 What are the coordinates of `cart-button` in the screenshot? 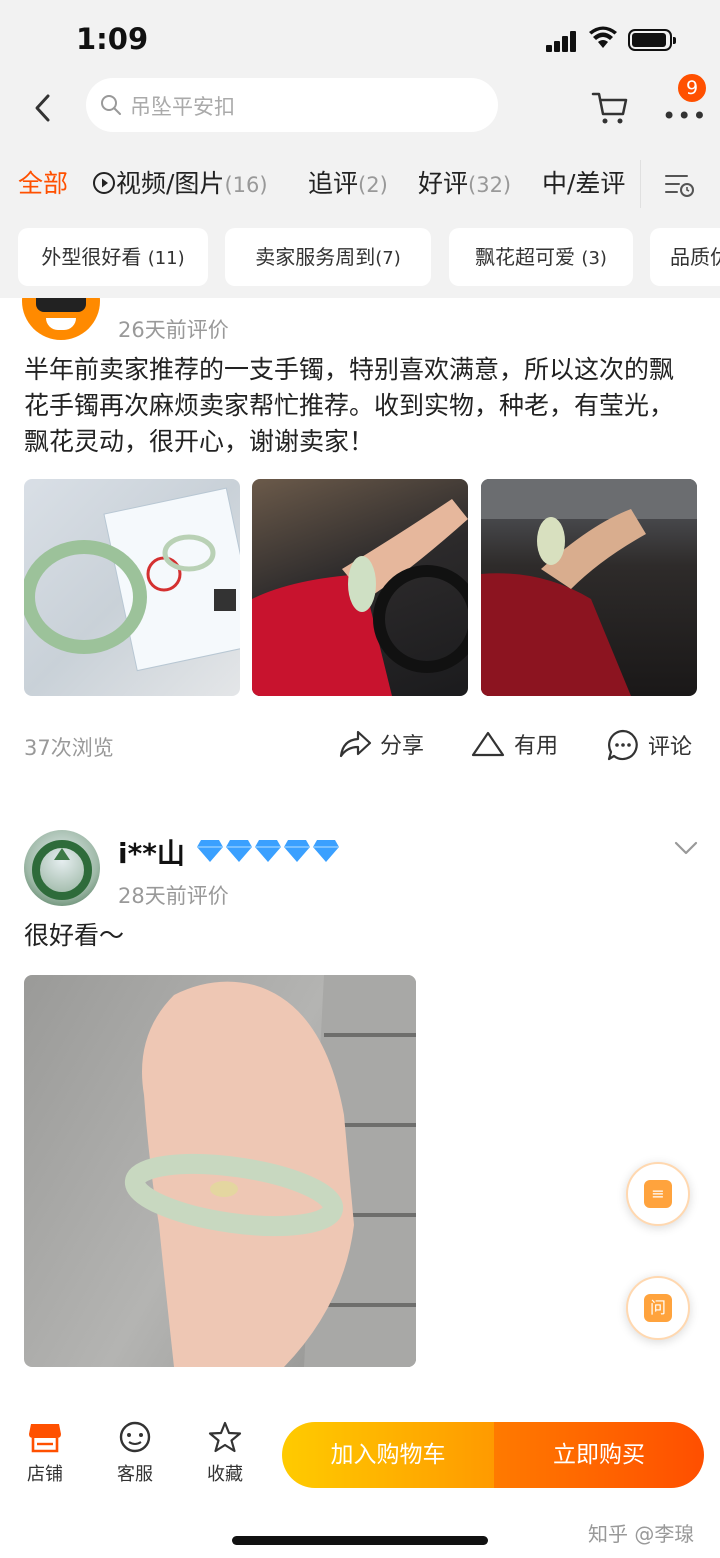 It's located at (610, 110).